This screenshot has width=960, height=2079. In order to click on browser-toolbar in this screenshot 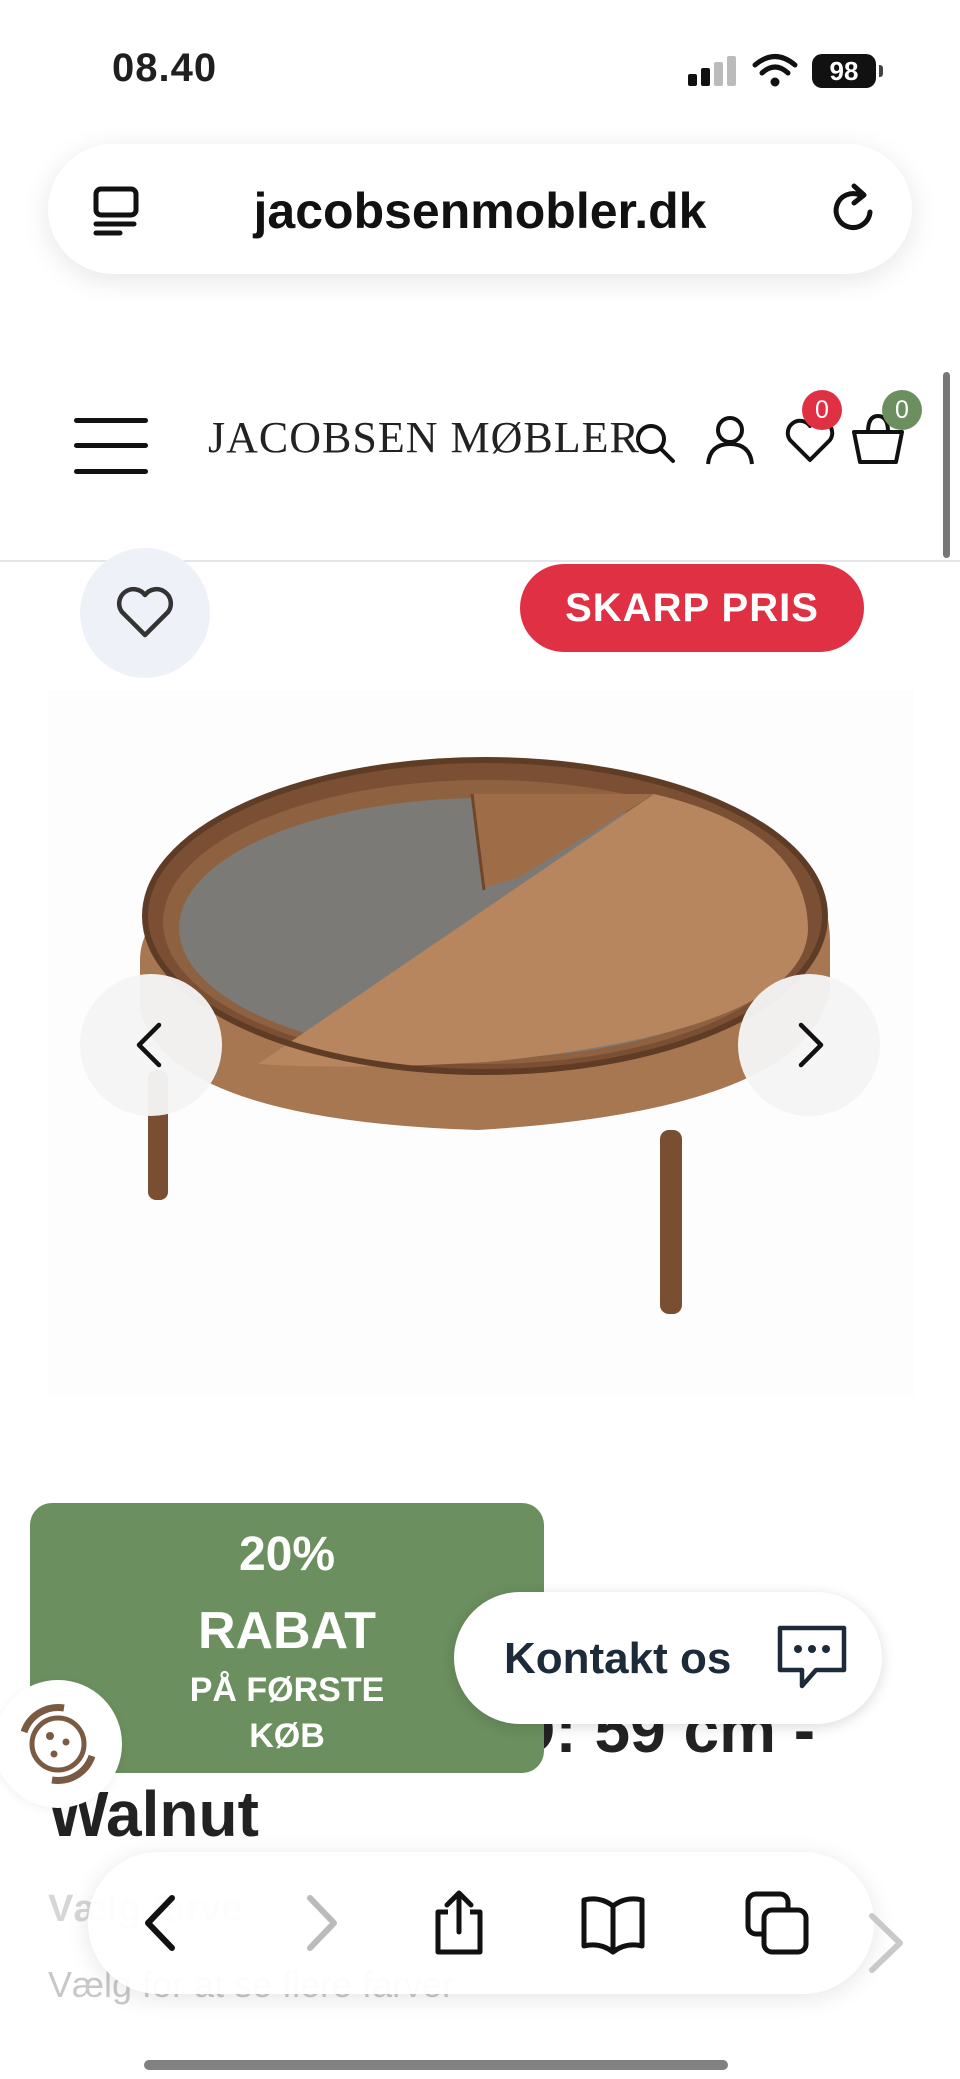, I will do `click(481, 1923)`.